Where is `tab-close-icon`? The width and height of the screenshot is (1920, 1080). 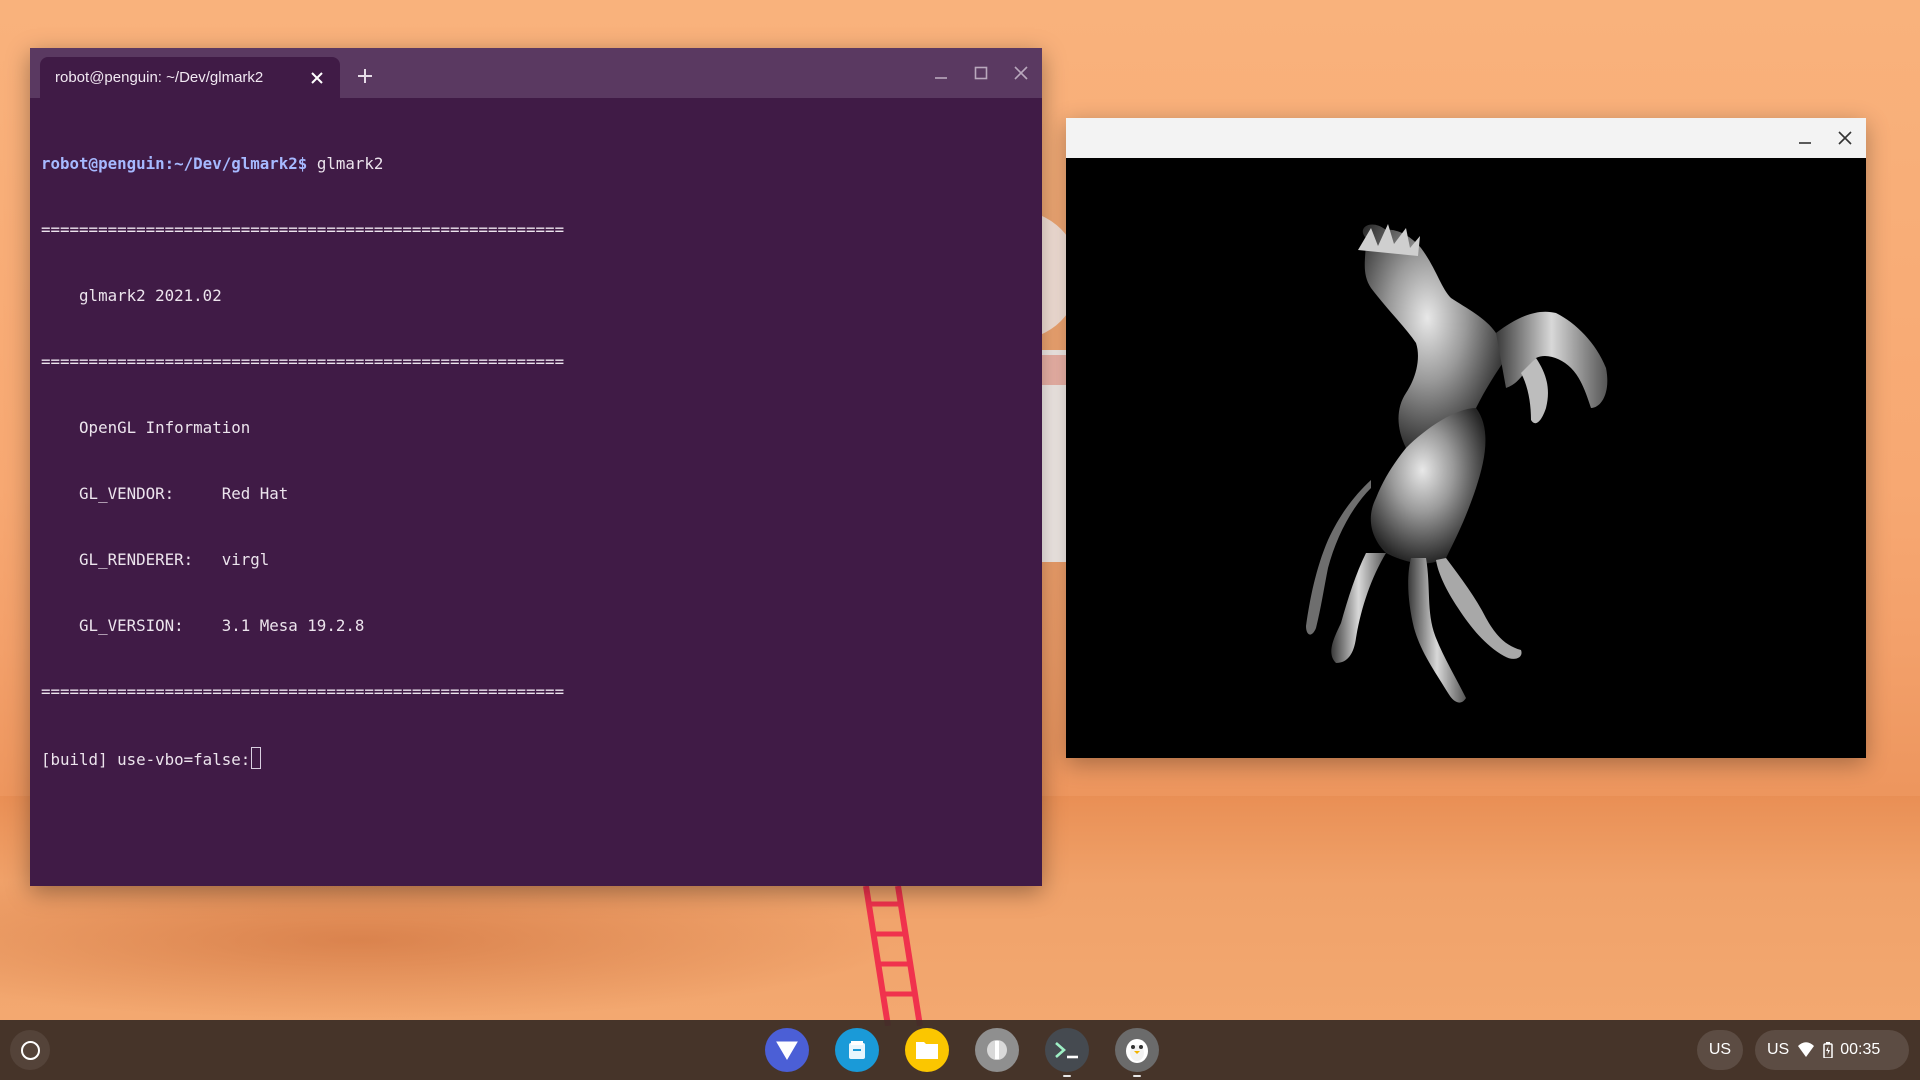
tab-close-icon is located at coordinates (317, 78).